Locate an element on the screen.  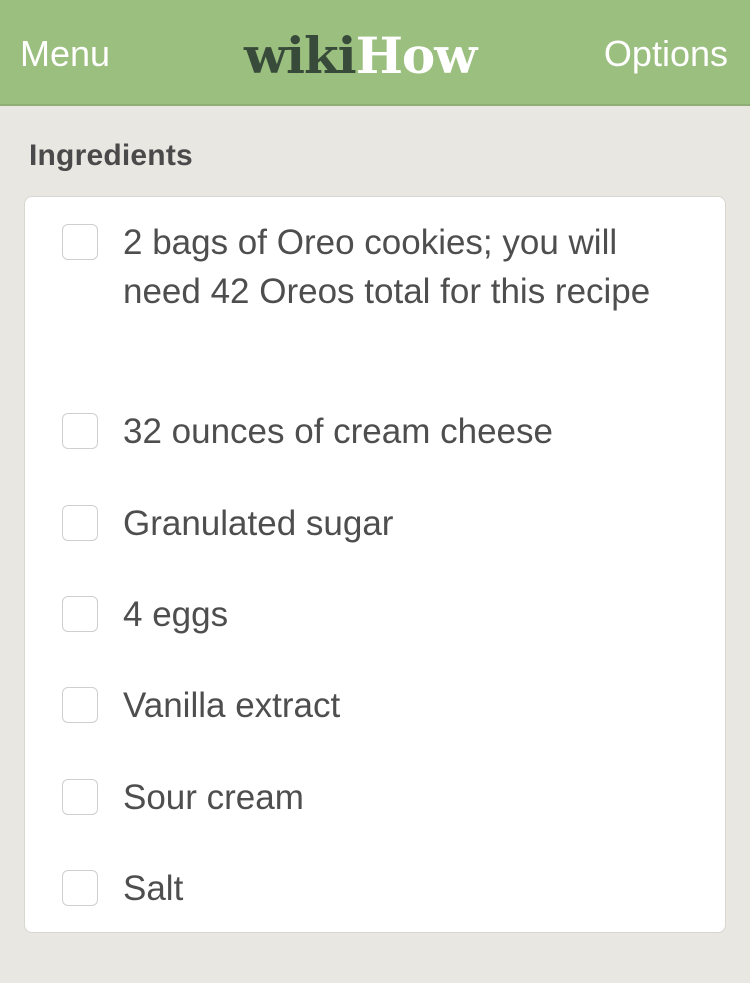
options-button: Options is located at coordinates (666, 54).